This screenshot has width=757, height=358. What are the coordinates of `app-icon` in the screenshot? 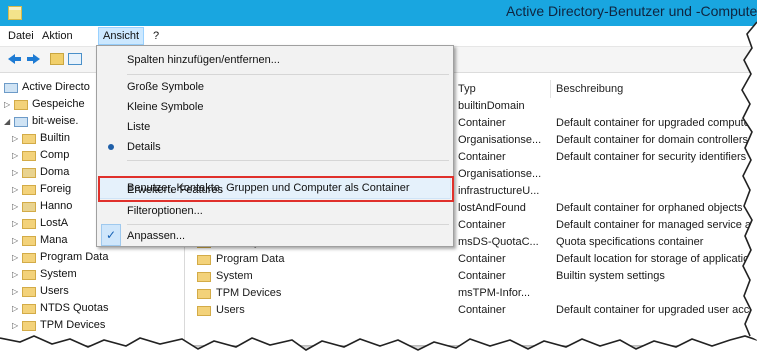 It's located at (15, 13).